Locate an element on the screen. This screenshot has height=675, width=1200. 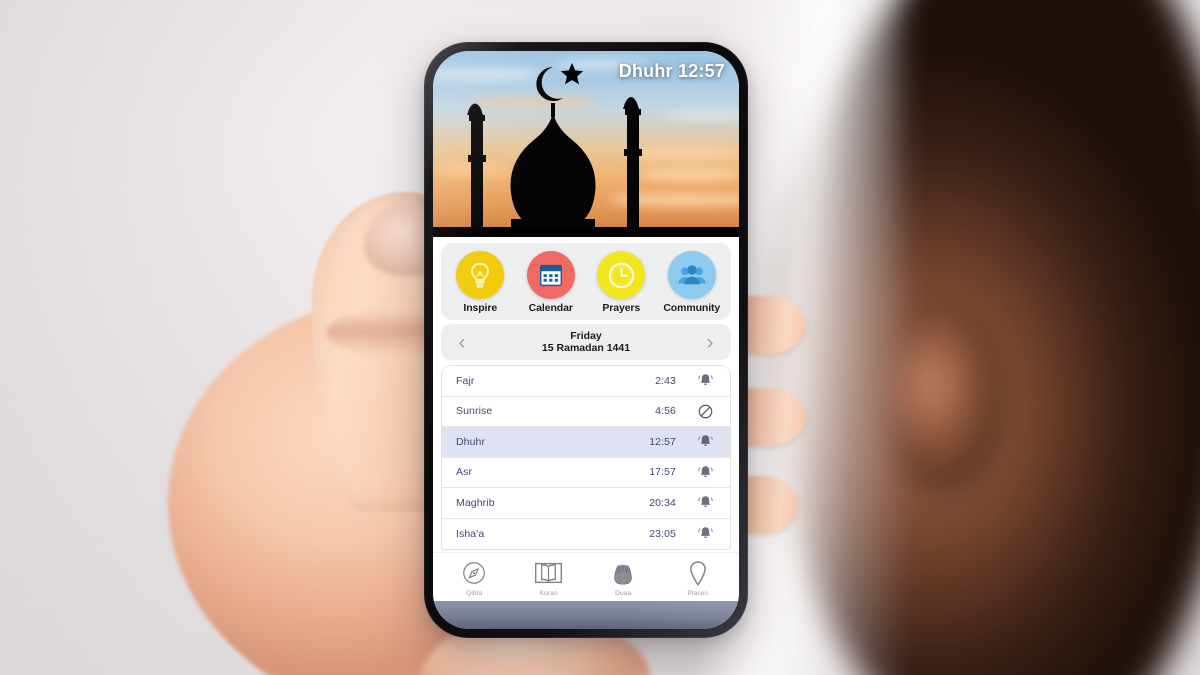
prayer-name: Dhuhr is located at coordinates (471, 441).